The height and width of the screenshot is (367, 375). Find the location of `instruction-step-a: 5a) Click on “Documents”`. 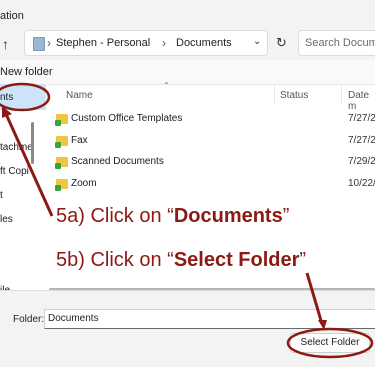

instruction-step-a: 5a) Click on “Documents” is located at coordinates (173, 216).